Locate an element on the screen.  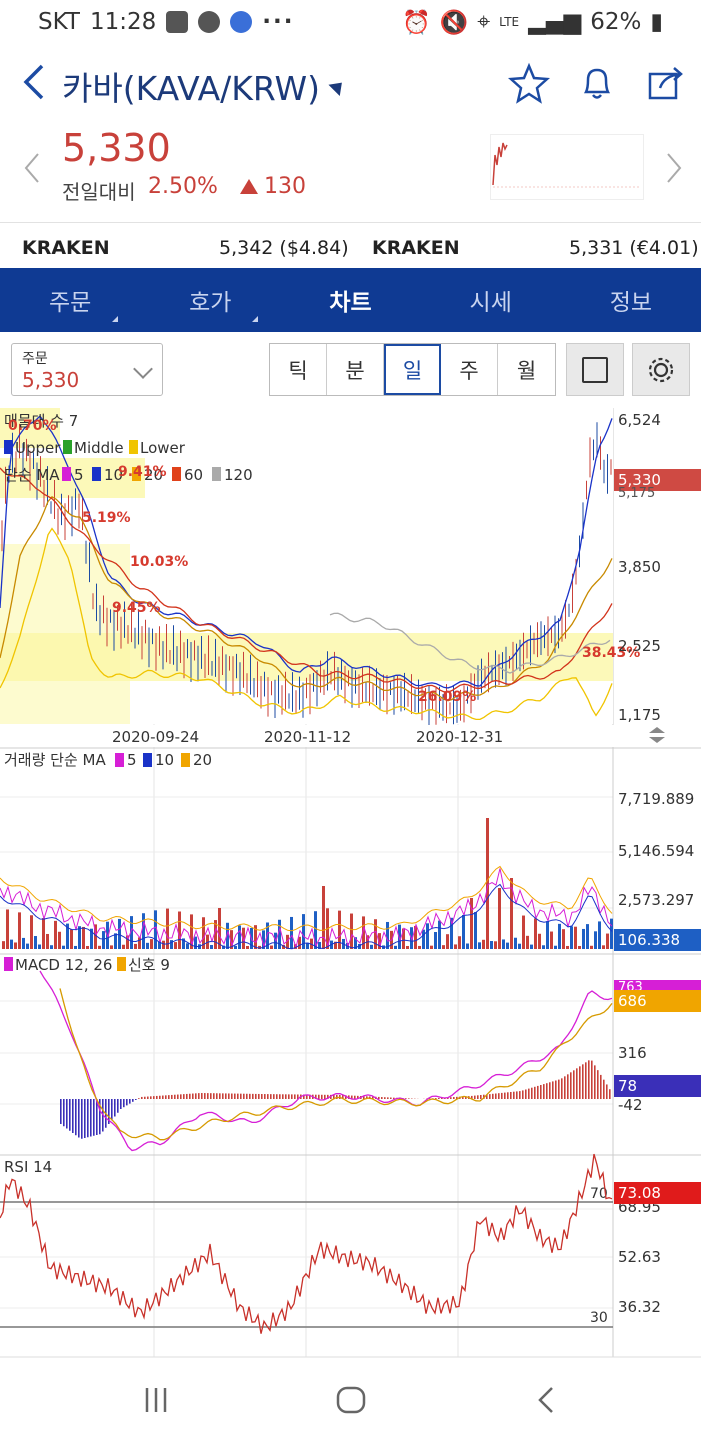
tab-quotes: 시세 is located at coordinates (491, 300).